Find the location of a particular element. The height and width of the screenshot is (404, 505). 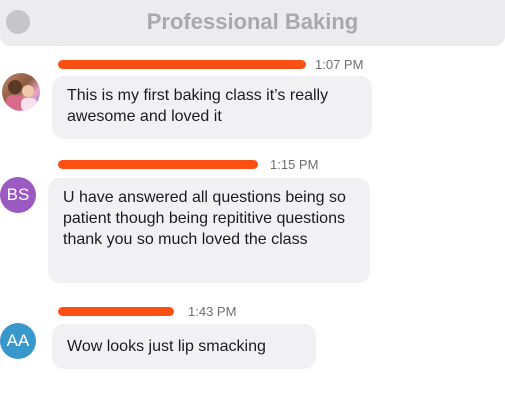

message-meta: 1:43 PM is located at coordinates (158, 311).